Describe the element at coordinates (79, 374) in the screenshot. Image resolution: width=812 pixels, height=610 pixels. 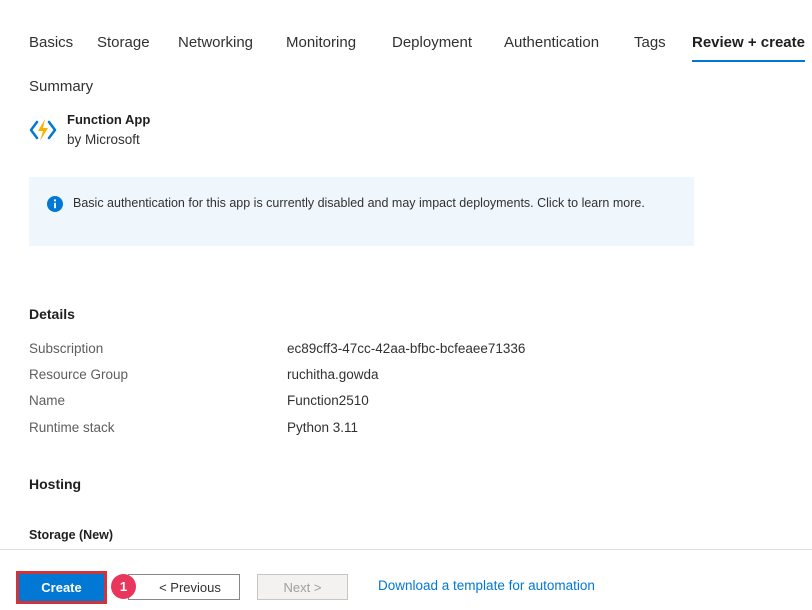
I see `detail-label-resource-group: Resource Group` at that location.